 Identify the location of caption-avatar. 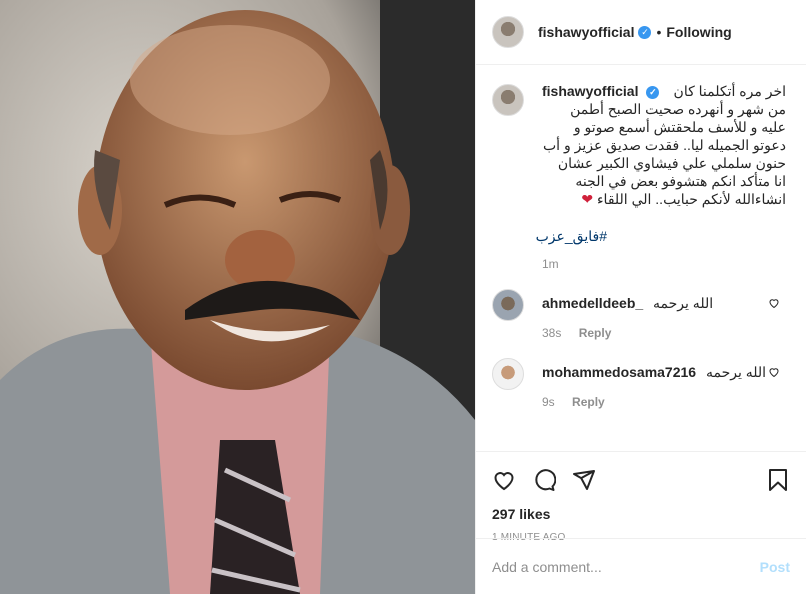
(508, 100).